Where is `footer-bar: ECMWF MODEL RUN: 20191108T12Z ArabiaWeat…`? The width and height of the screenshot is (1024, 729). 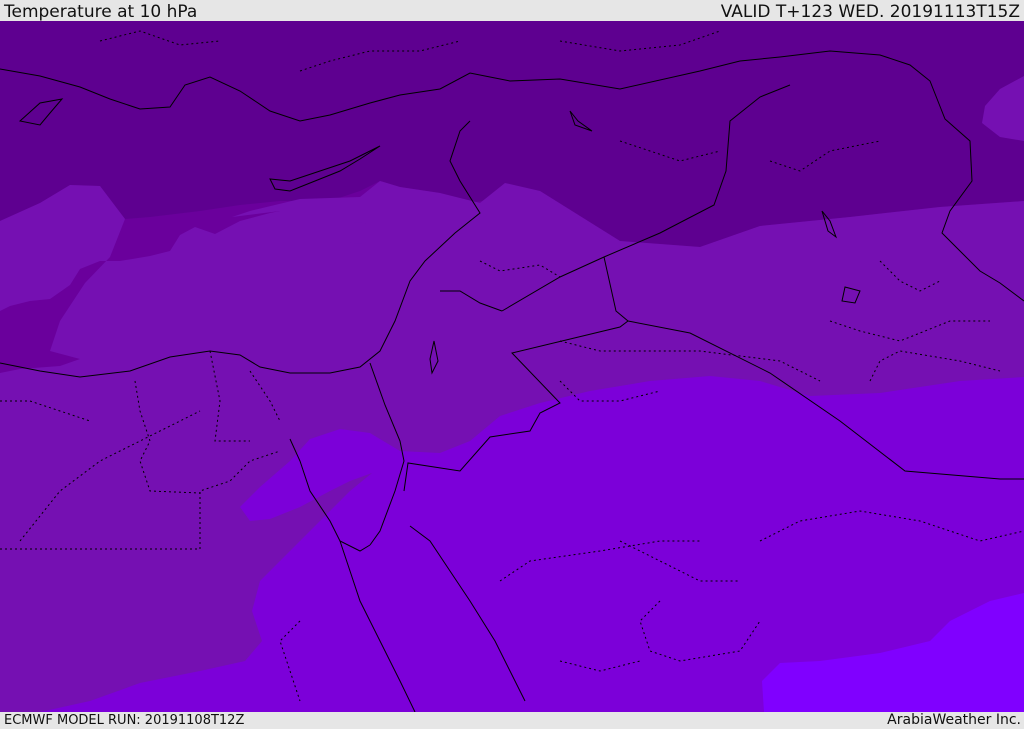 footer-bar: ECMWF MODEL RUN: 20191108T12Z ArabiaWeat… is located at coordinates (512, 720).